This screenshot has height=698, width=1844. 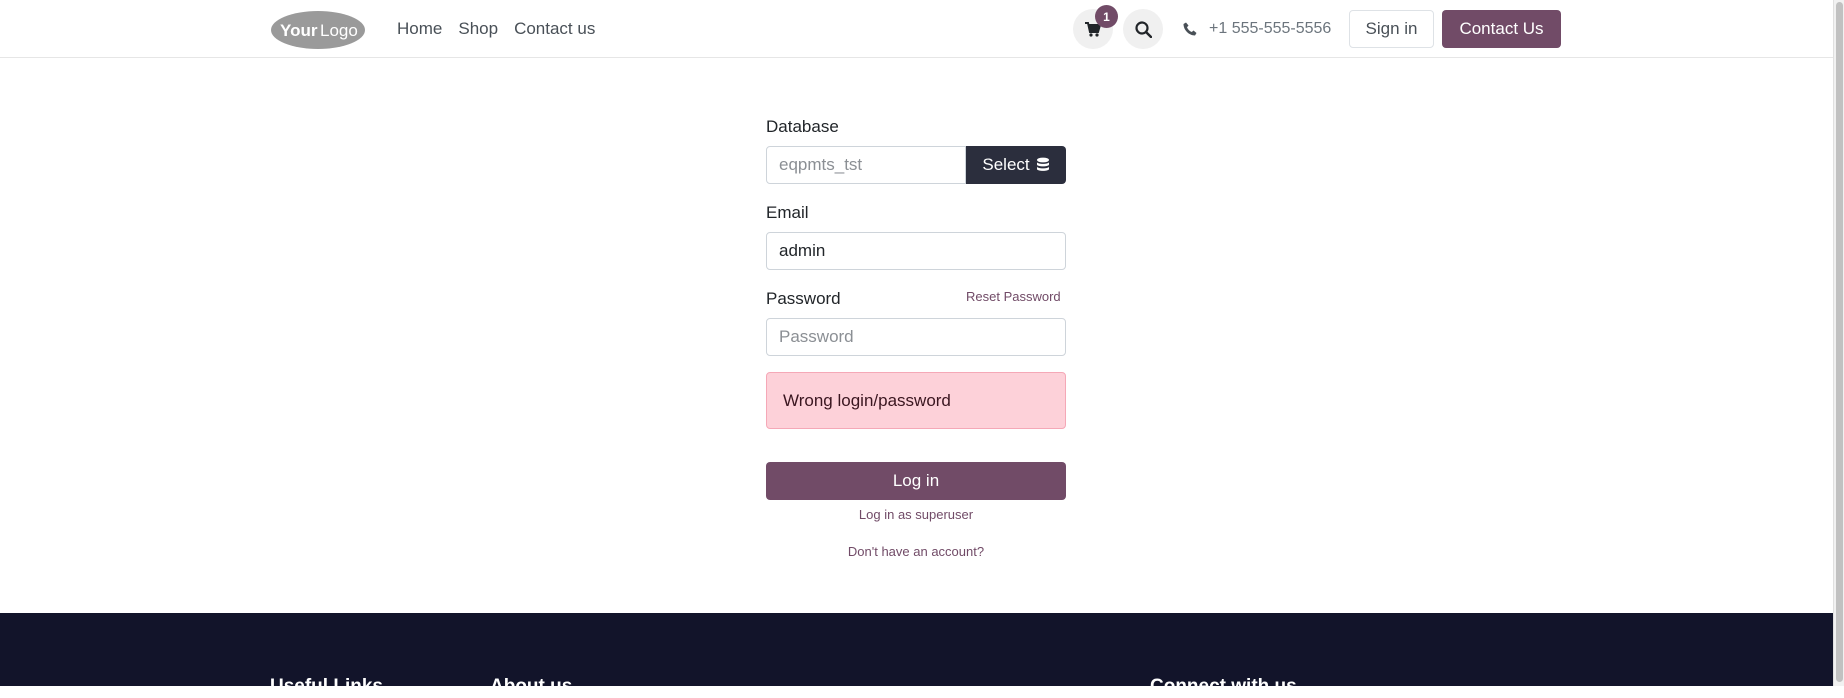 What do you see at coordinates (1042, 164) in the screenshot?
I see `database-icon` at bounding box center [1042, 164].